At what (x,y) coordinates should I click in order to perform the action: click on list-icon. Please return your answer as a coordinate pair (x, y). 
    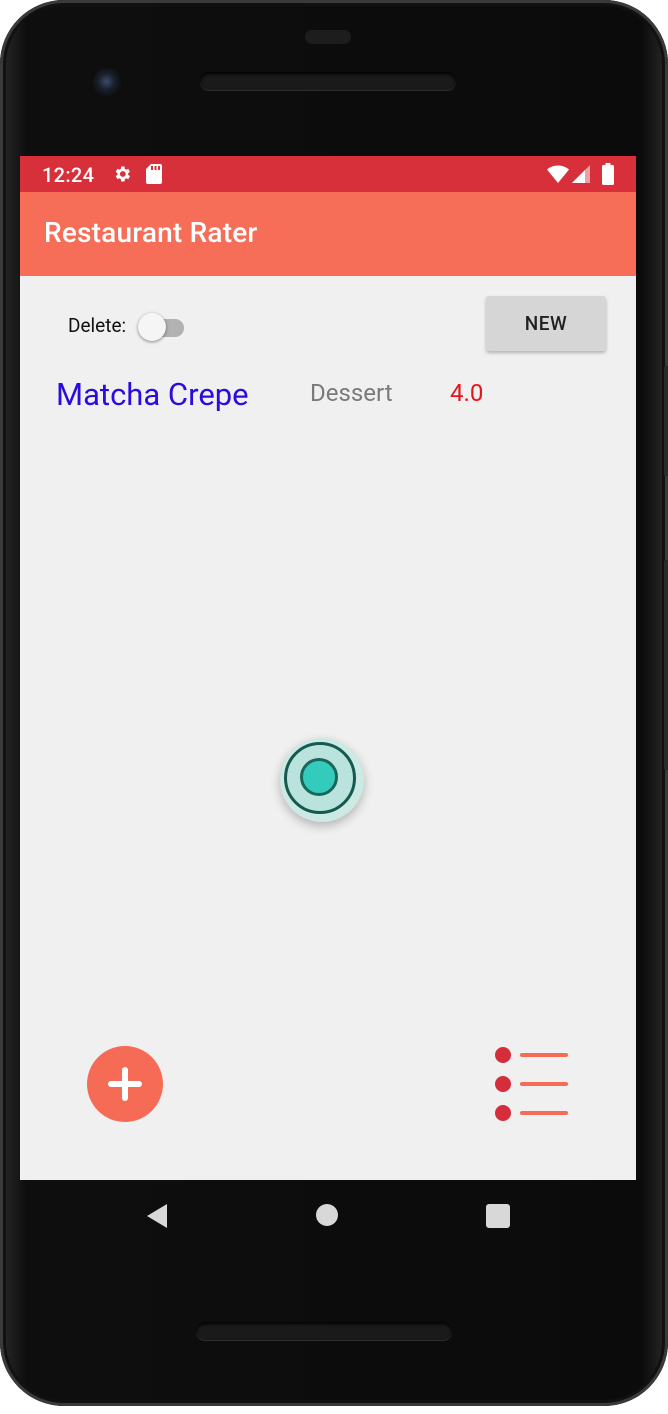
    Looking at the image, I should click on (531, 1084).